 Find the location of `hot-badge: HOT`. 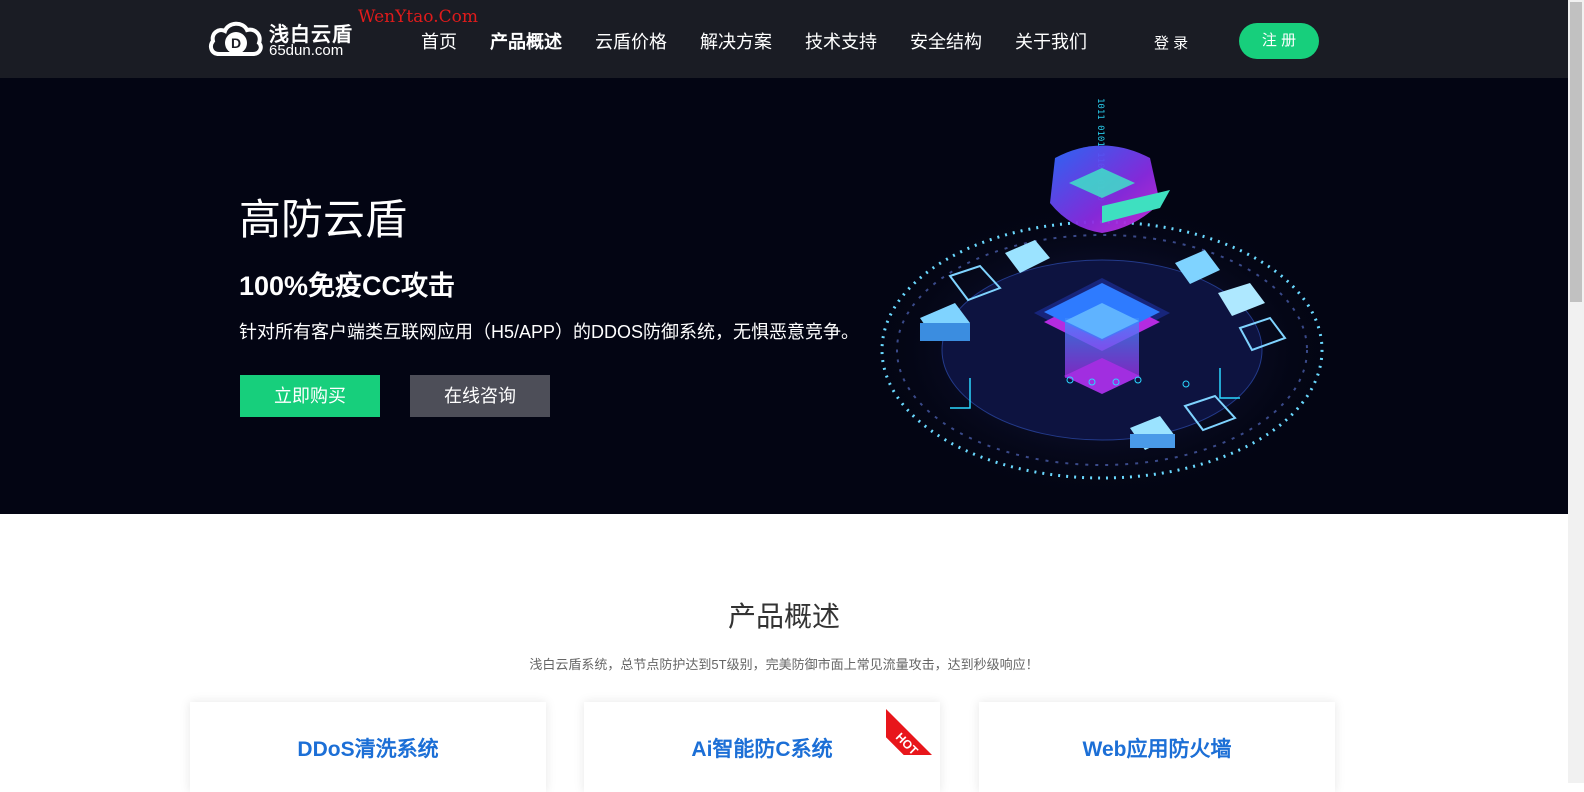

hot-badge: HOT is located at coordinates (916, 730).